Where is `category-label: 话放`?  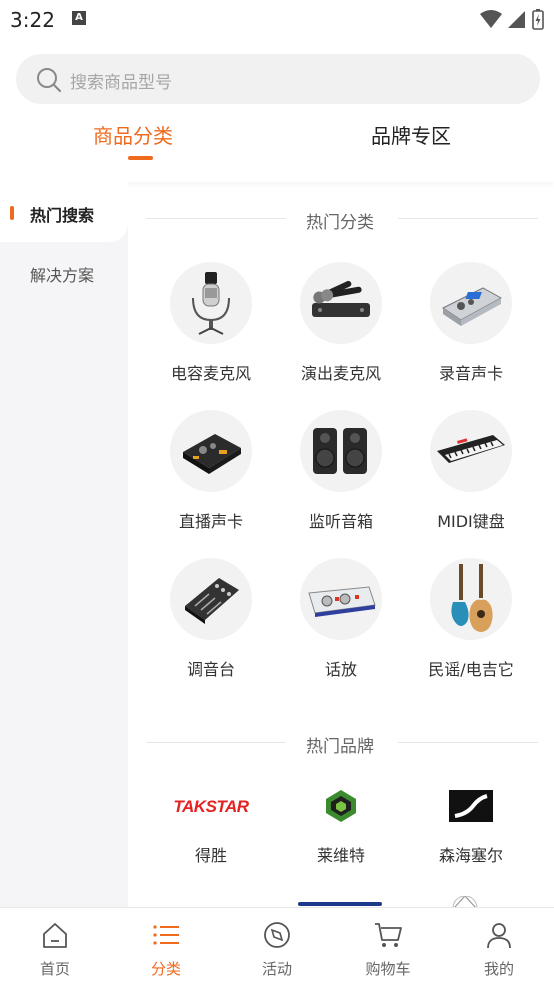
category-label: 话放 is located at coordinates (340, 669).